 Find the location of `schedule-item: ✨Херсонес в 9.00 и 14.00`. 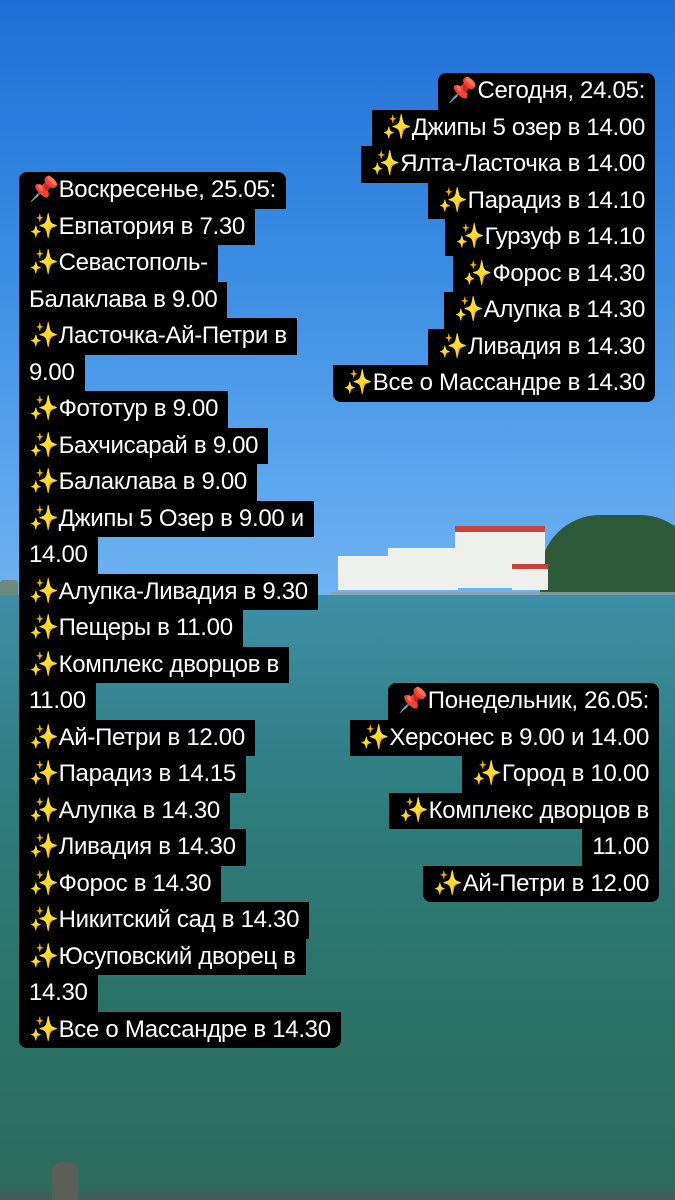

schedule-item: ✨Херсонес в 9.00 и 14.00 is located at coordinates (504, 737).